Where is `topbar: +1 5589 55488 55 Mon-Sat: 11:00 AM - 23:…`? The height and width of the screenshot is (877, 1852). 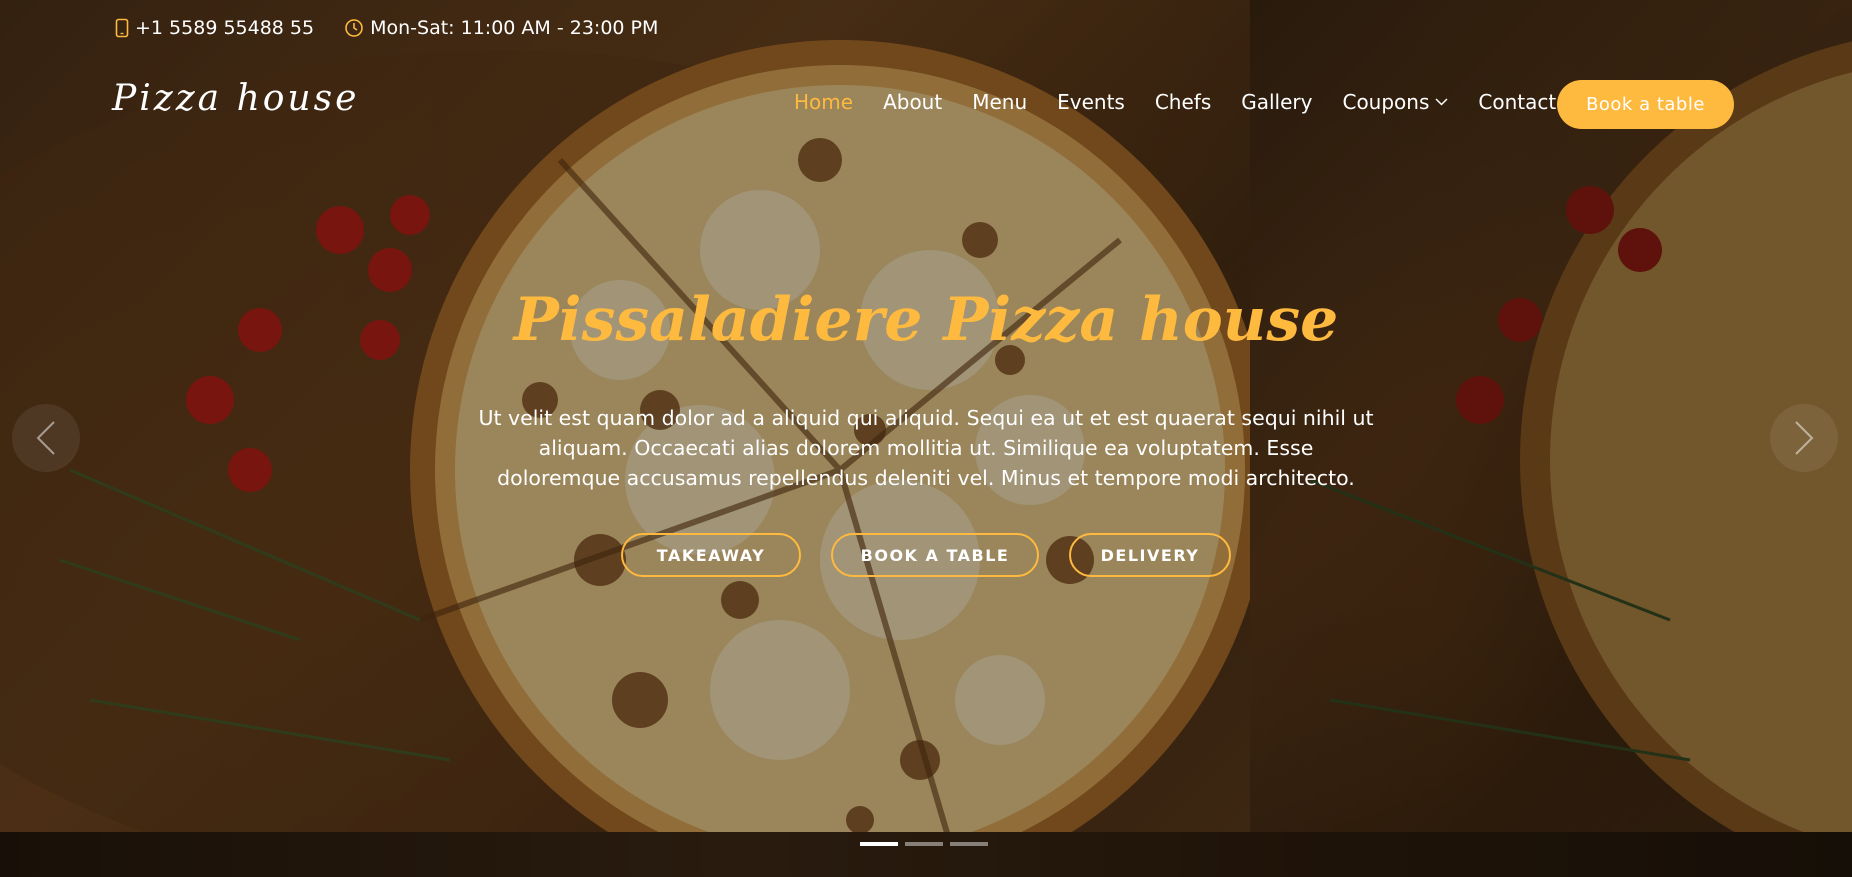 topbar: +1 5589 55488 55 Mon-Sat: 11:00 AM - 23:… is located at coordinates (401, 28).